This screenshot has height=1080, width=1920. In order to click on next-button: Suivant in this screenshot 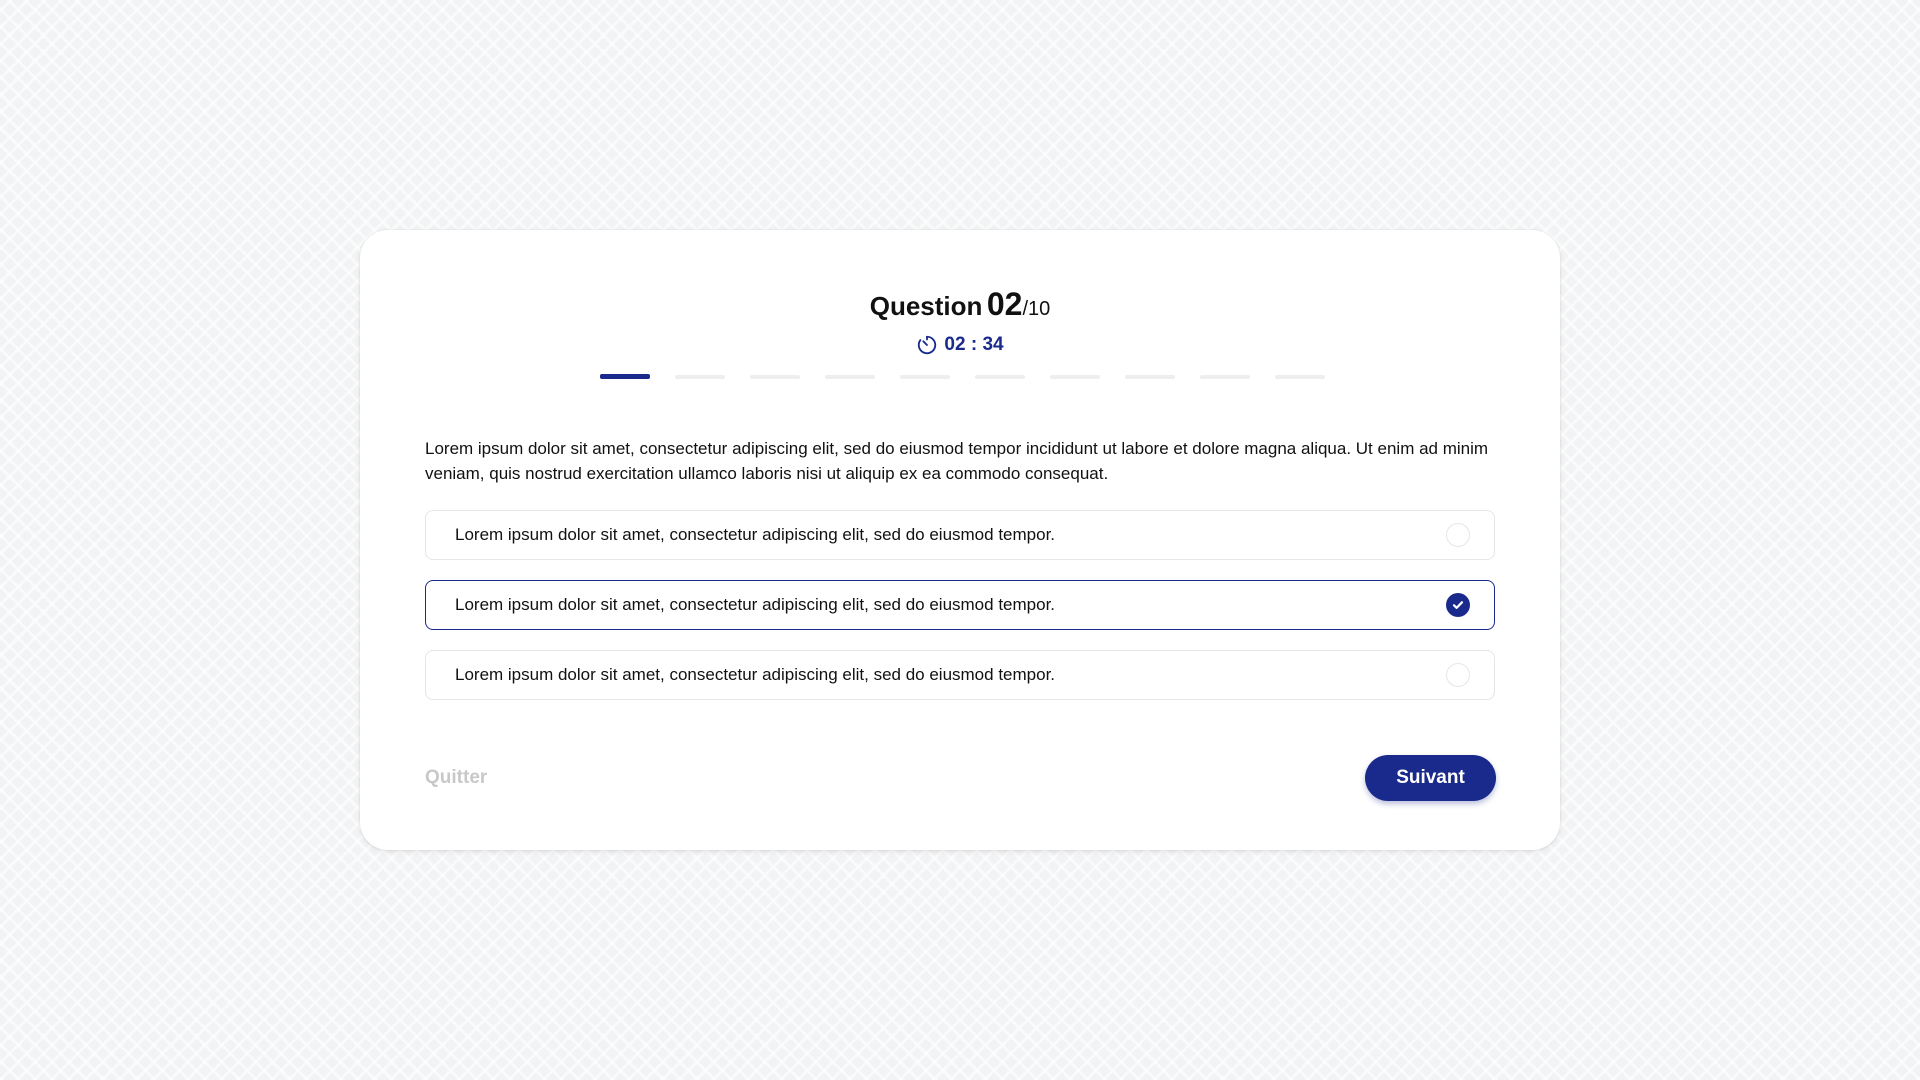, I will do `click(1430, 778)`.